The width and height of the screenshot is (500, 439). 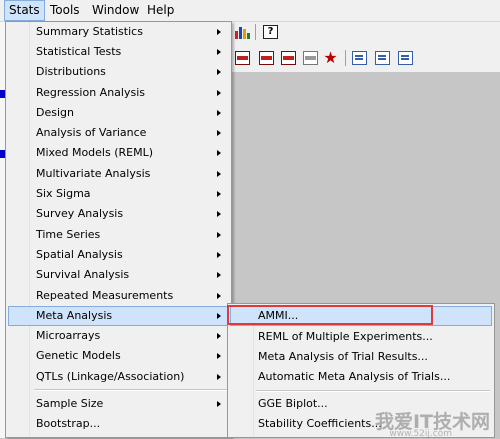 I want to click on menu-item-meta-analysis: Meta Analysis, so click(x=118, y=316).